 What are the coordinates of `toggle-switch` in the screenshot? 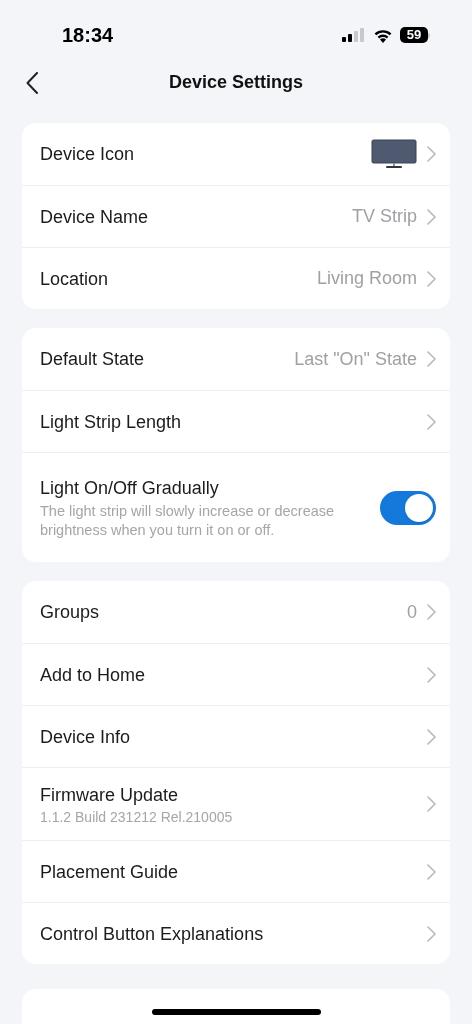 It's located at (408, 507).